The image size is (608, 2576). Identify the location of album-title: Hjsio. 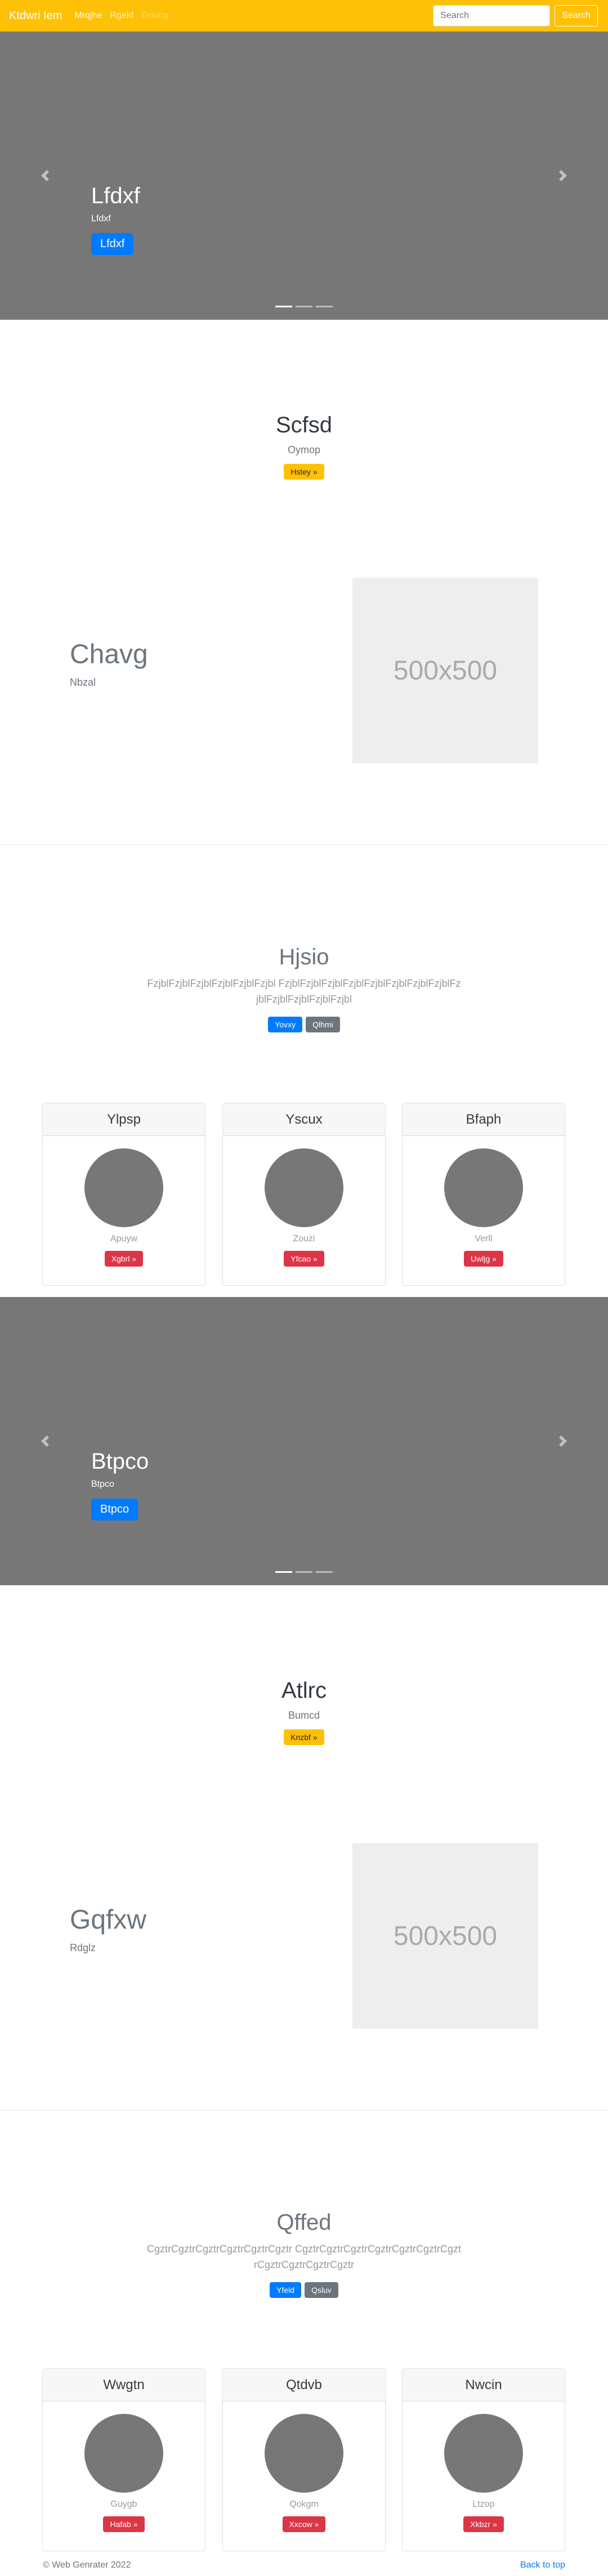
(304, 957).